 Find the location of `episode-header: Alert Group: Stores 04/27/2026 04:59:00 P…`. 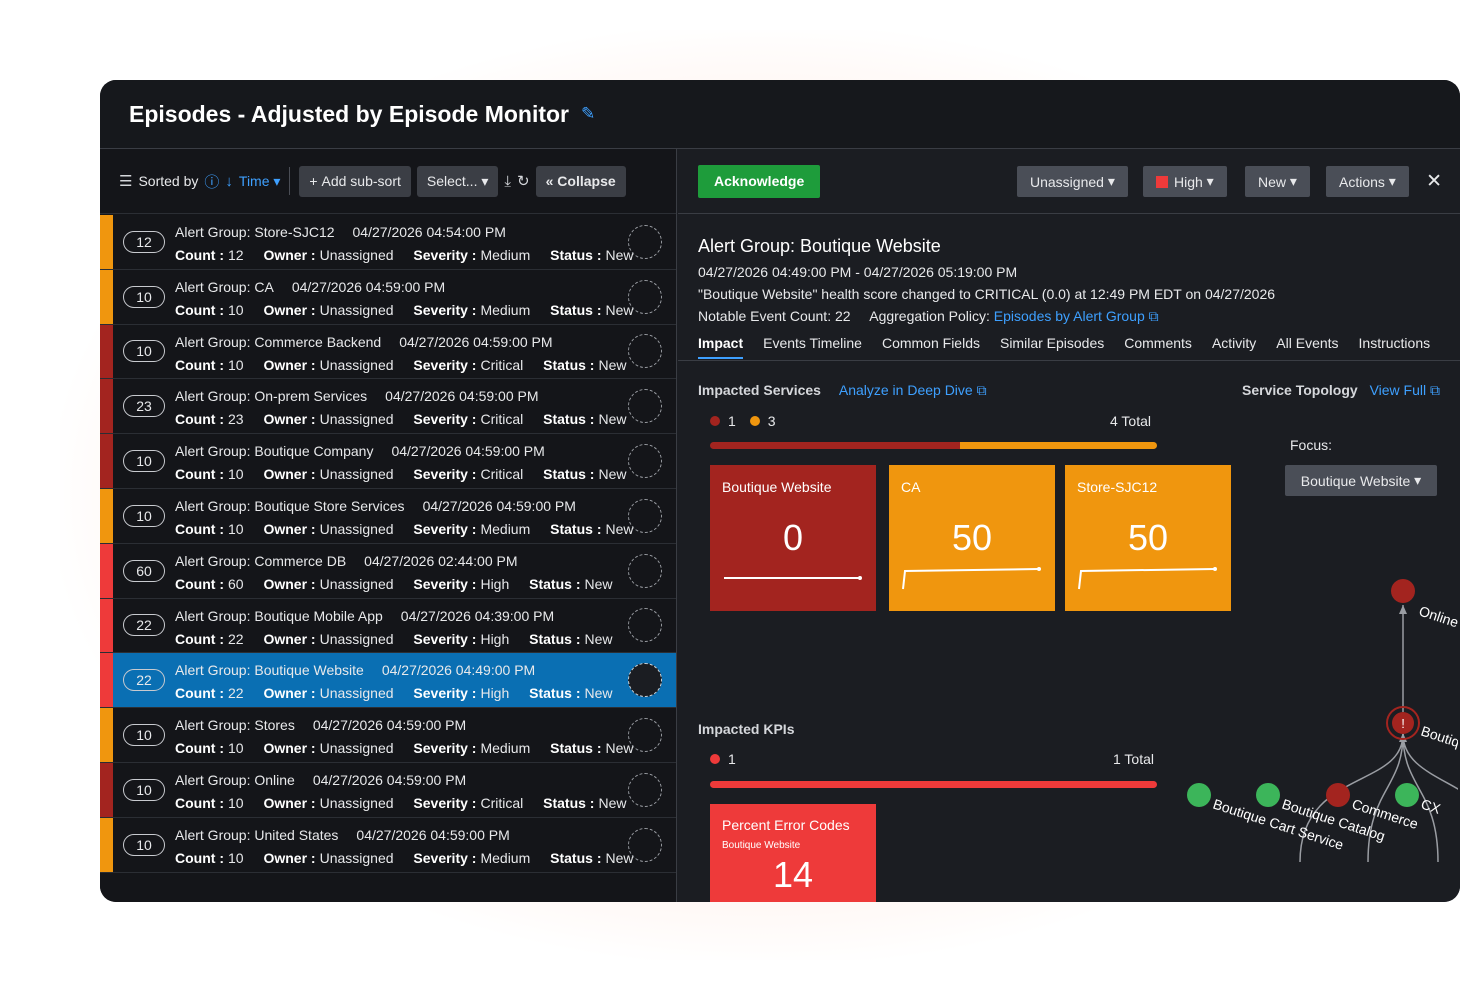

episode-header: Alert Group: Stores 04/27/2026 04:59:00 P… is located at coordinates (412, 725).